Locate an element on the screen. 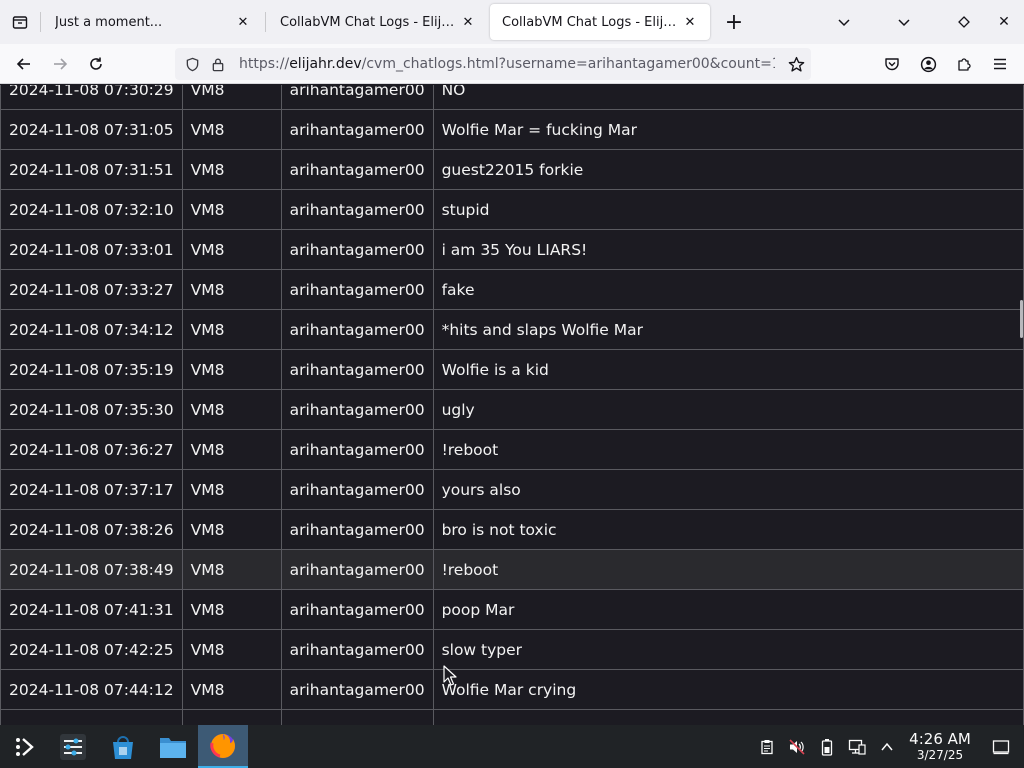 The image size is (1024, 768). pocket-icon is located at coordinates (892, 64).